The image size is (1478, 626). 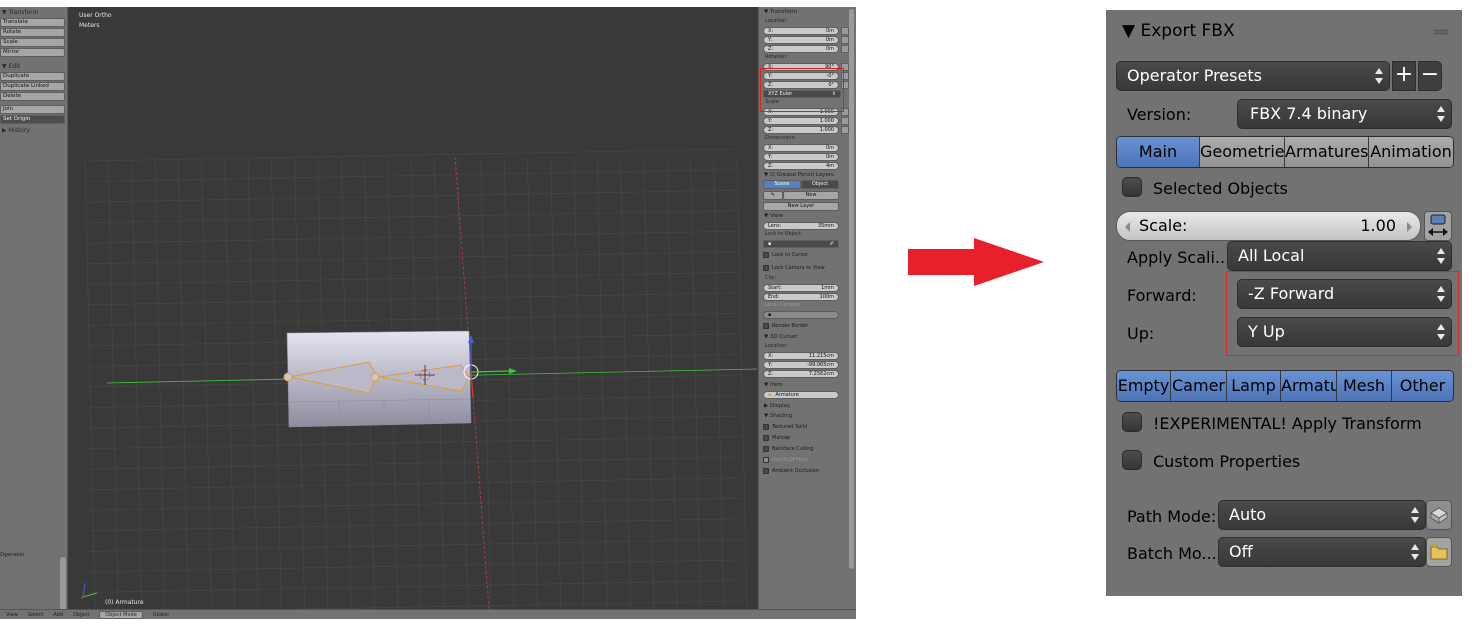 I want to click on mode-dropdown: Object Mode, so click(x=121, y=614).